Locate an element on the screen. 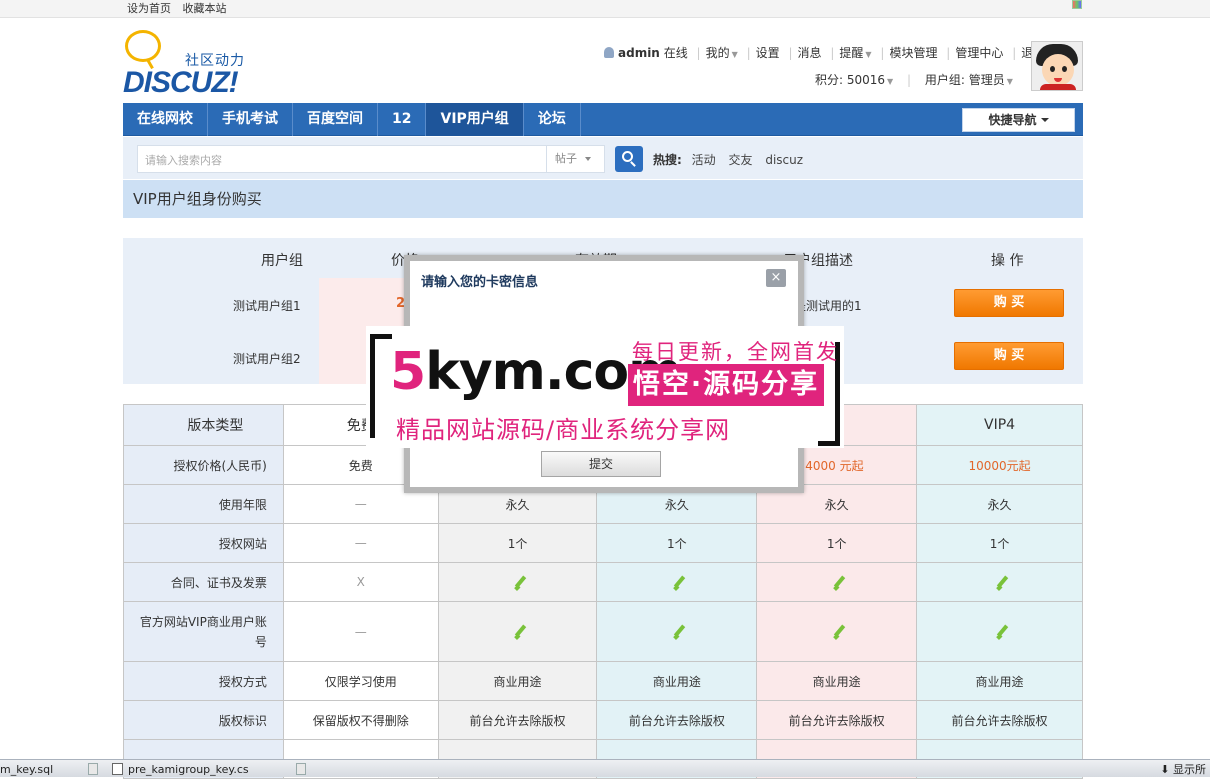  group-name: 测试用户组1 is located at coordinates (267, 306).